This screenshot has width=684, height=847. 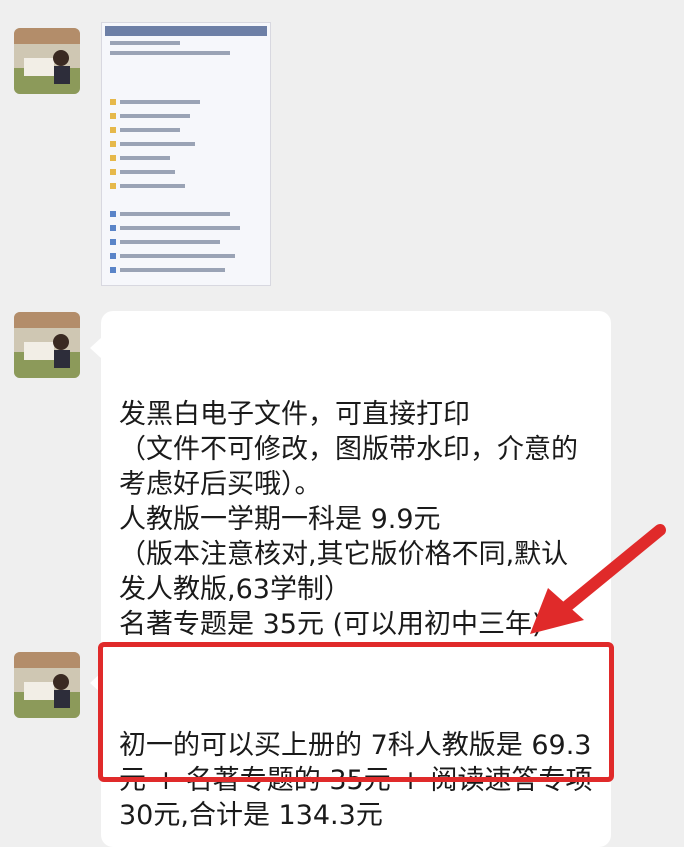 What do you see at coordinates (598, 579) in the screenshot?
I see `red-arrow-icon` at bounding box center [598, 579].